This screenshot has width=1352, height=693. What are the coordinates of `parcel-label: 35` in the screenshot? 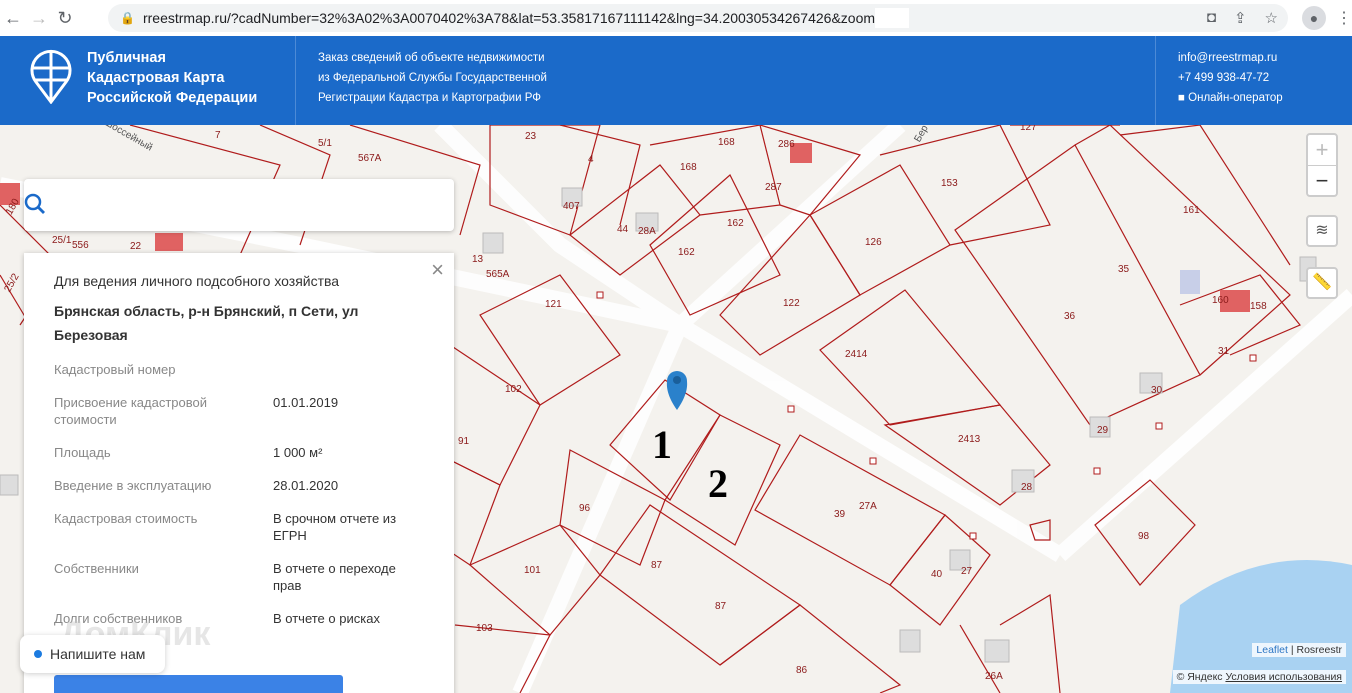 It's located at (1124, 269).